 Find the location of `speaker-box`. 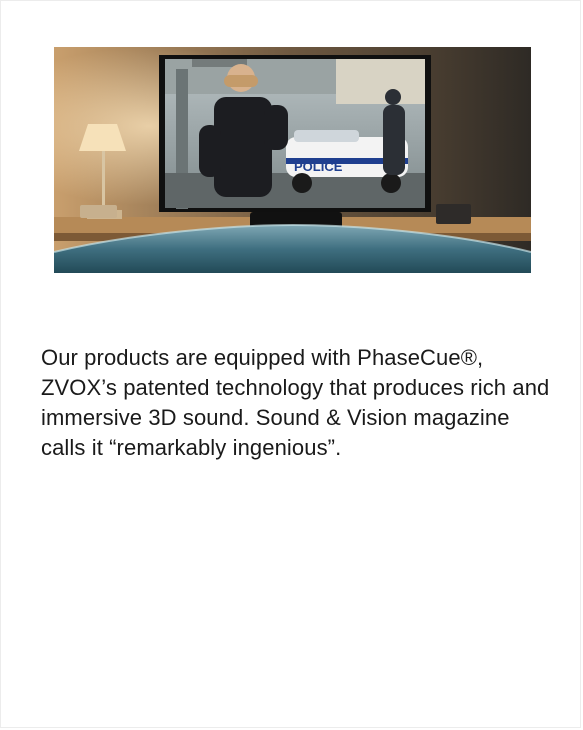

speaker-box is located at coordinates (98, 211).